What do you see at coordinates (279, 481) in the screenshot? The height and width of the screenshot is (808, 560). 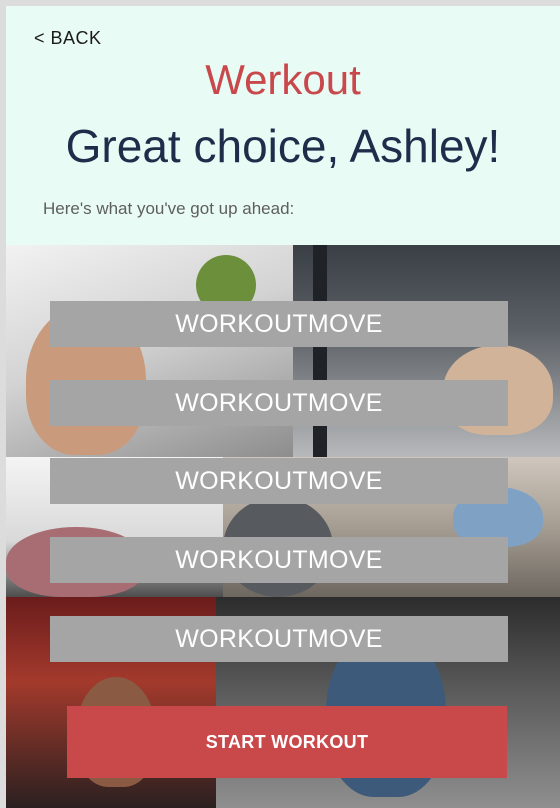 I see `workout-move-3: WORKOUTMOVE` at bounding box center [279, 481].